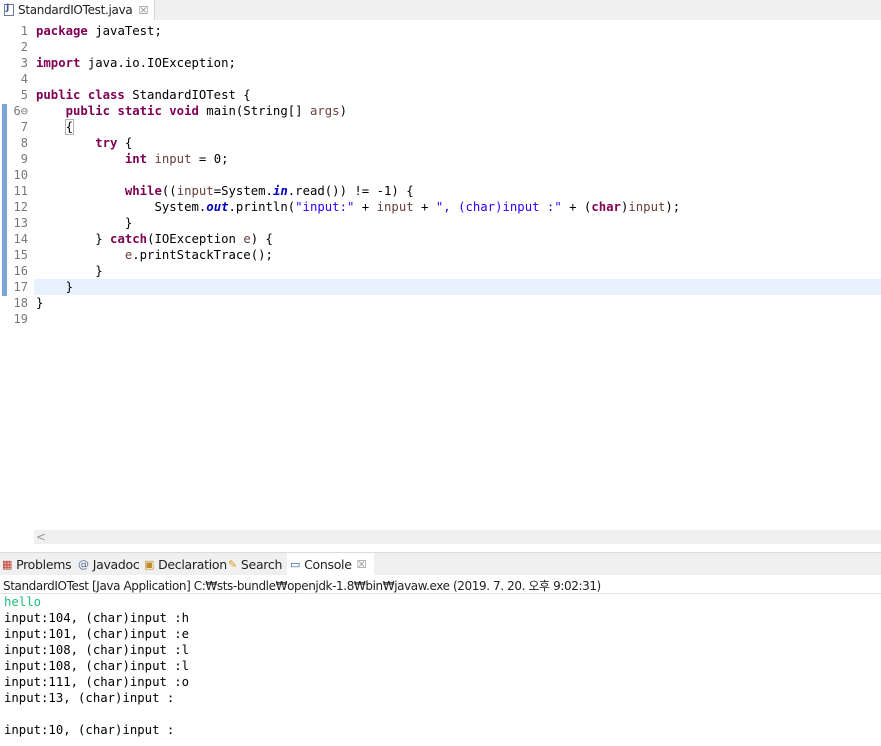  What do you see at coordinates (114, 143) in the screenshot?
I see `code-line: try {` at bounding box center [114, 143].